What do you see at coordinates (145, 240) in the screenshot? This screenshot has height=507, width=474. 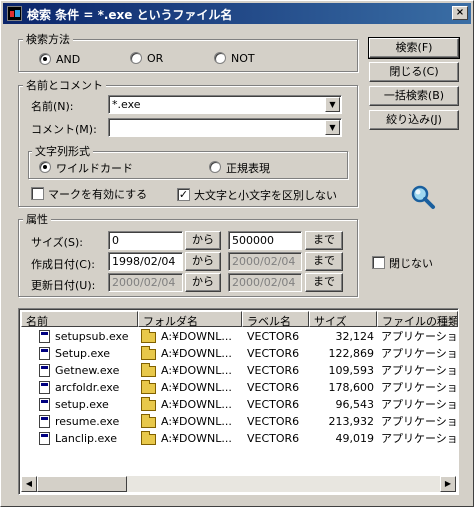 I see `size-from-input: 0` at bounding box center [145, 240].